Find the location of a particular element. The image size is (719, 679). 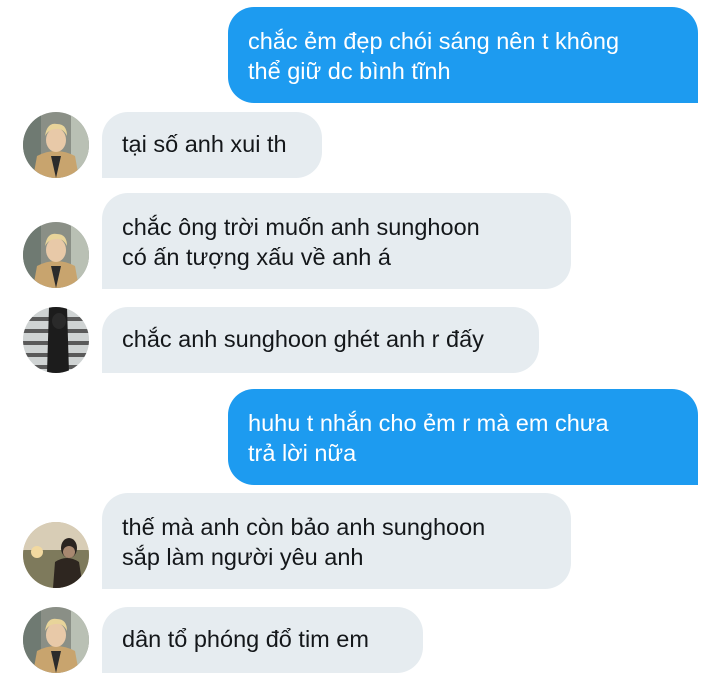

message-text-line: thể giữ dc bình tĩnh is located at coordinates (349, 71).